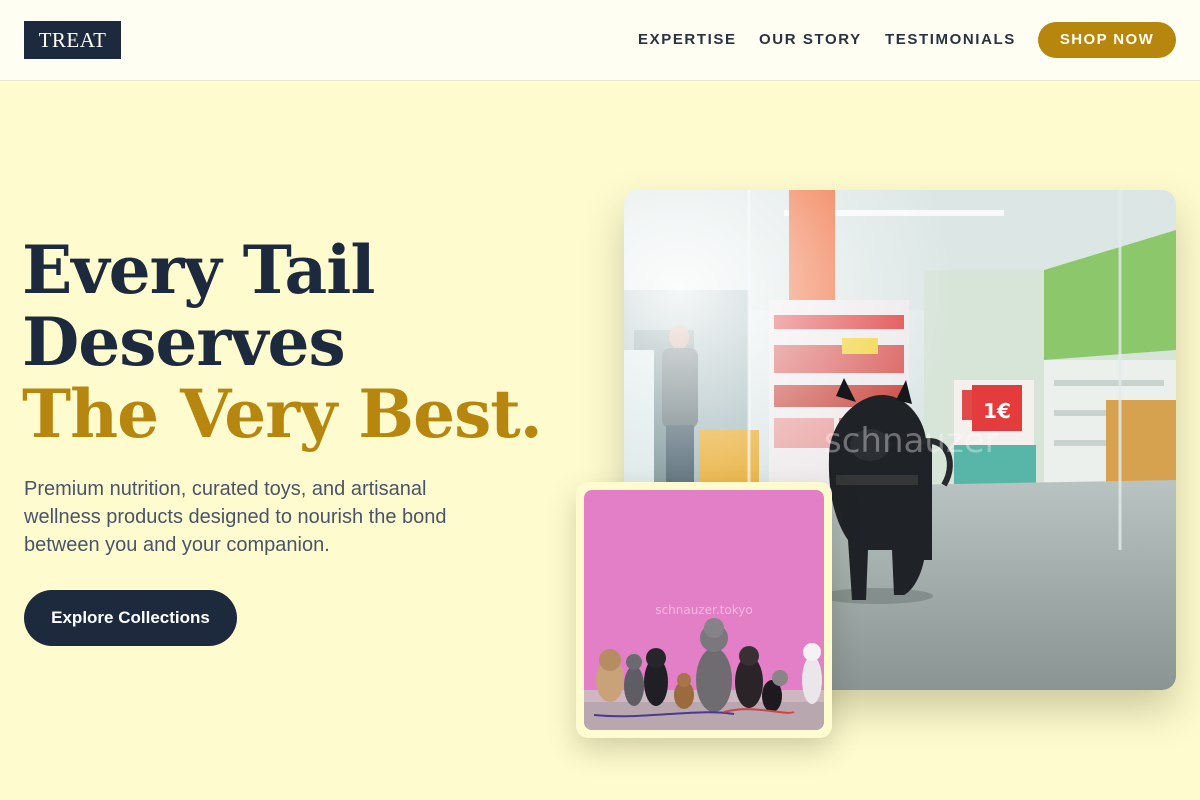 Image resolution: width=1200 pixels, height=800 pixels. Describe the element at coordinates (950, 39) in the screenshot. I see `nav-link-testimonials: TESTIMONIALS` at that location.